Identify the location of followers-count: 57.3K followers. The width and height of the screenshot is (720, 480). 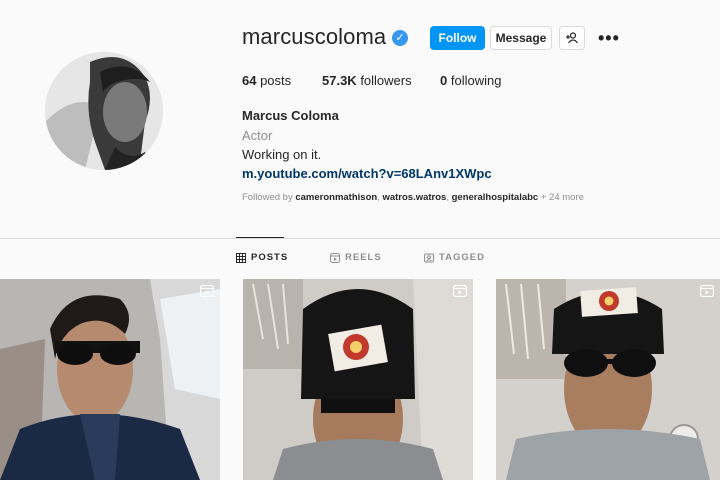
(381, 80).